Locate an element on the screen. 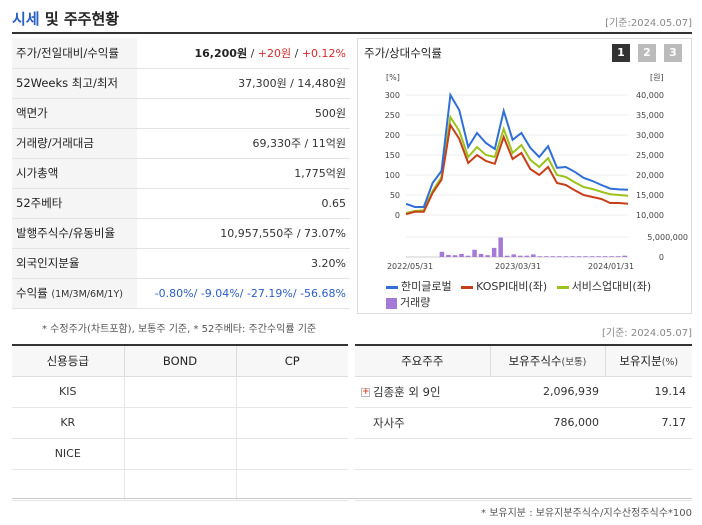 The height and width of the screenshot is (525, 702). legend-item-kospi: KOSPI대비(좌) is located at coordinates (504, 286).